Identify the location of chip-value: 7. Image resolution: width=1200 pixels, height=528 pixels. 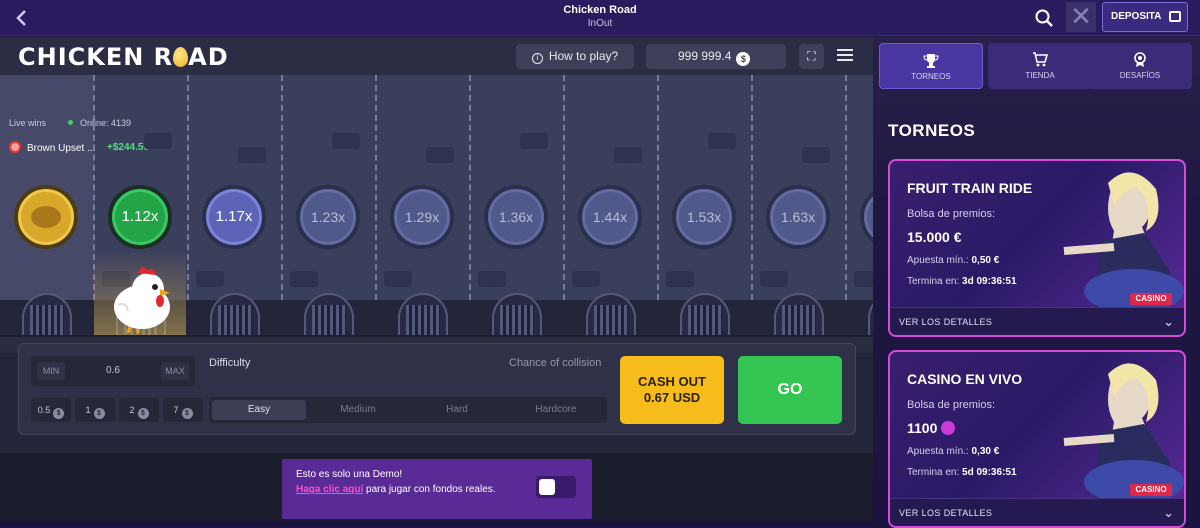
(176, 410).